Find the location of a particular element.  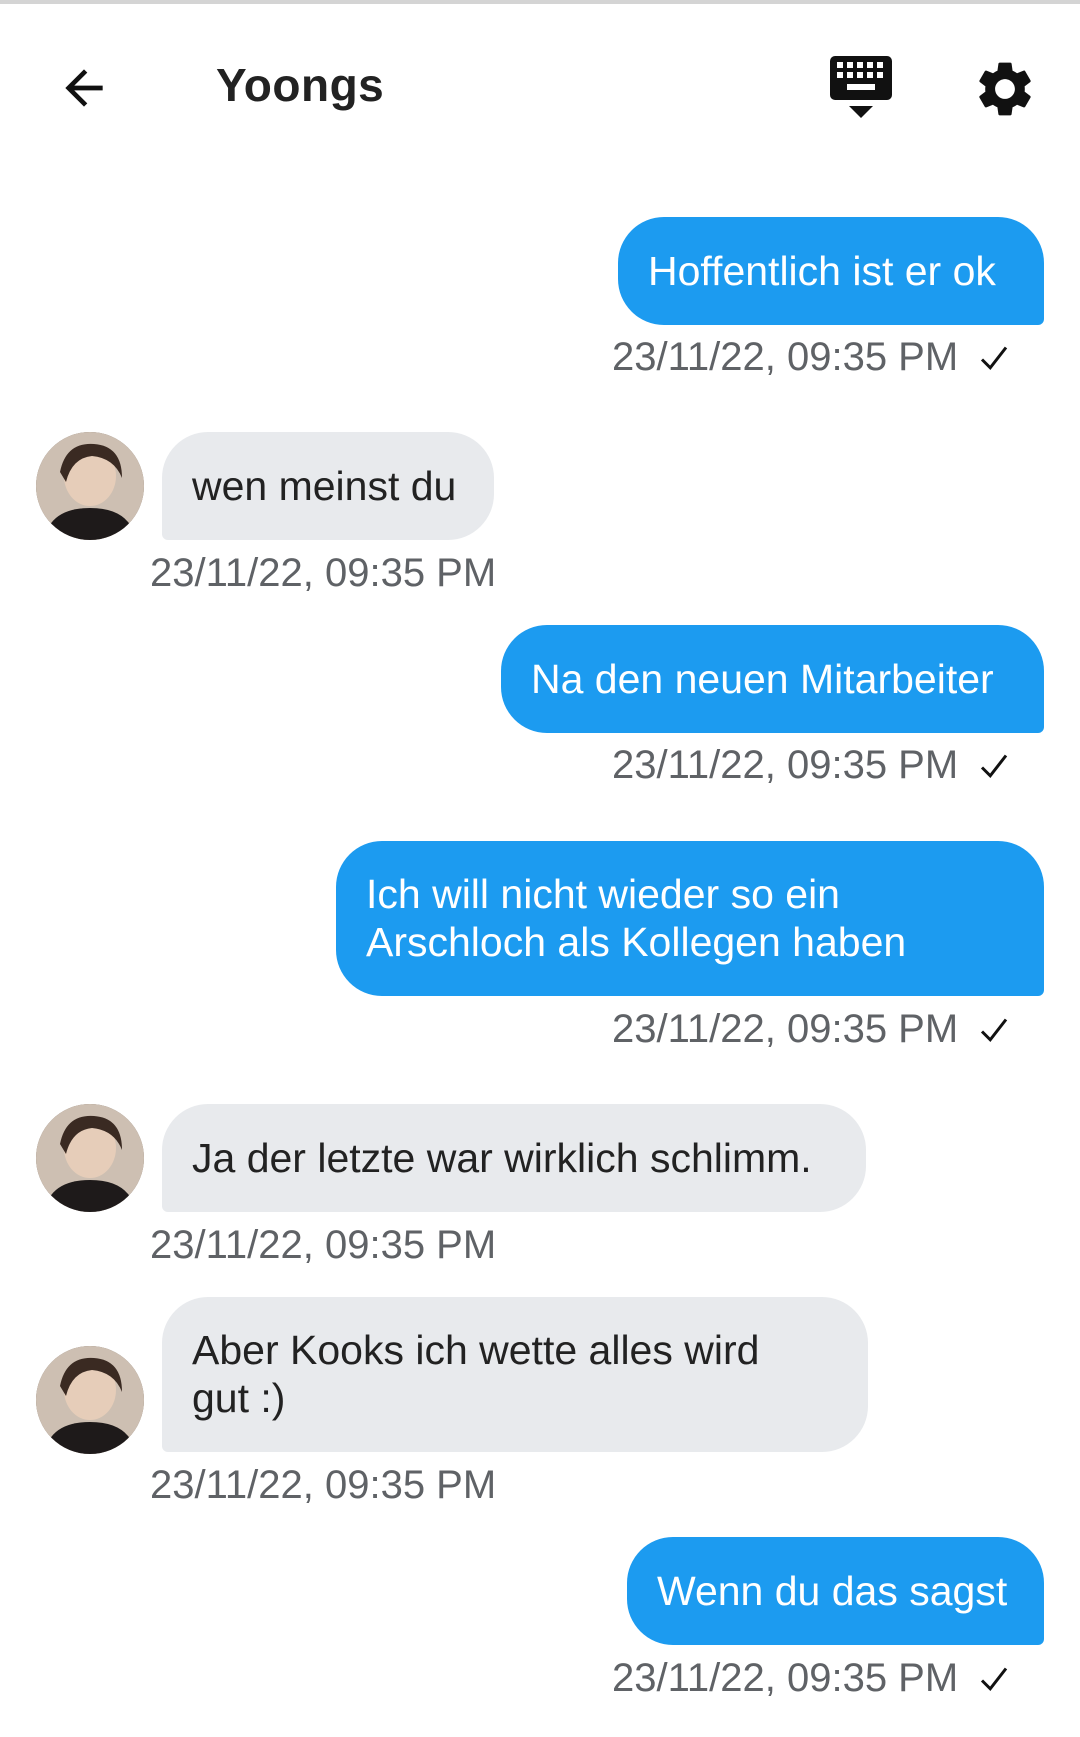

incoming-message-bubble: Aber Kooks ich wette alles wird gut :) is located at coordinates (515, 1374).